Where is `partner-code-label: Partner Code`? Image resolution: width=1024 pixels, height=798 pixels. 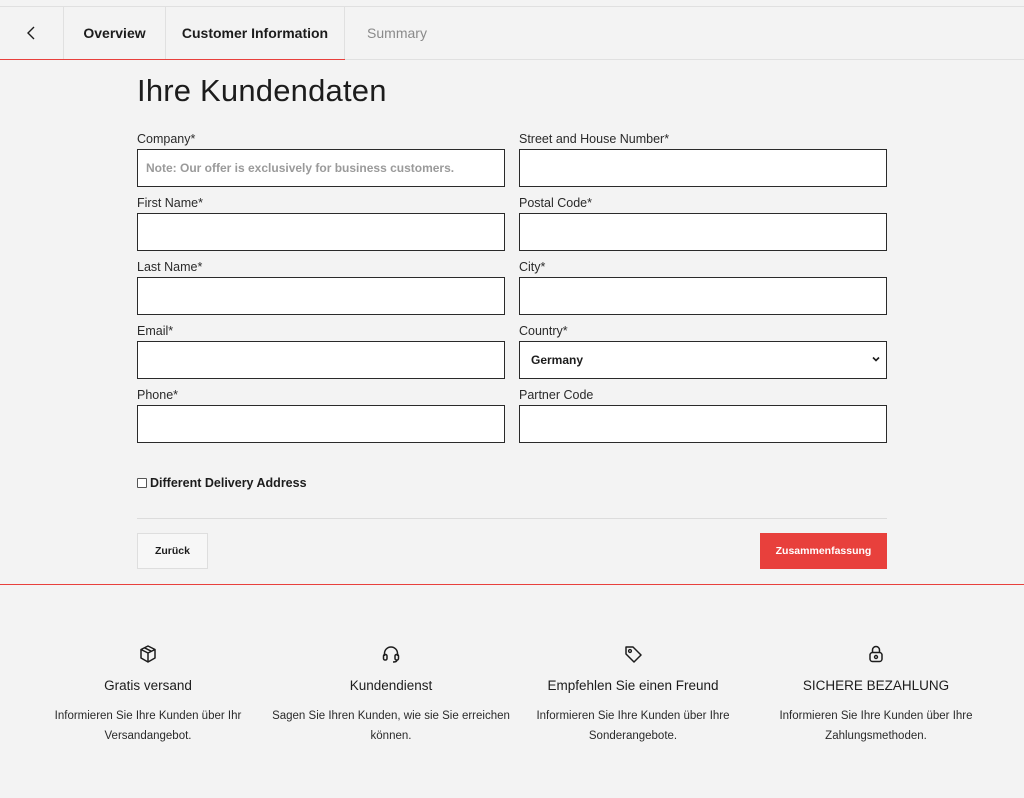
partner-code-label: Partner Code is located at coordinates (556, 395).